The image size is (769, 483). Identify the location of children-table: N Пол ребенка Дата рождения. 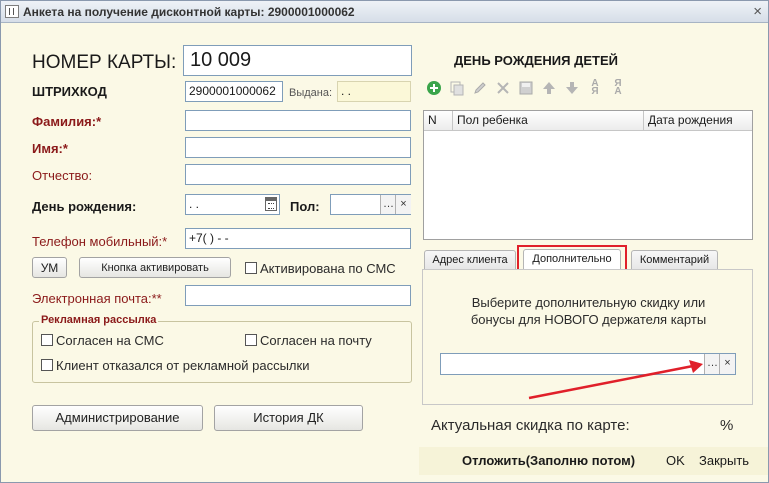
(588, 175).